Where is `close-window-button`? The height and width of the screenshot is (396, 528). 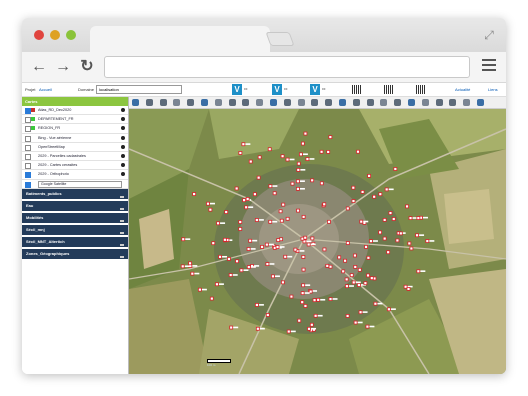
close-window-button is located at coordinates (39, 35).